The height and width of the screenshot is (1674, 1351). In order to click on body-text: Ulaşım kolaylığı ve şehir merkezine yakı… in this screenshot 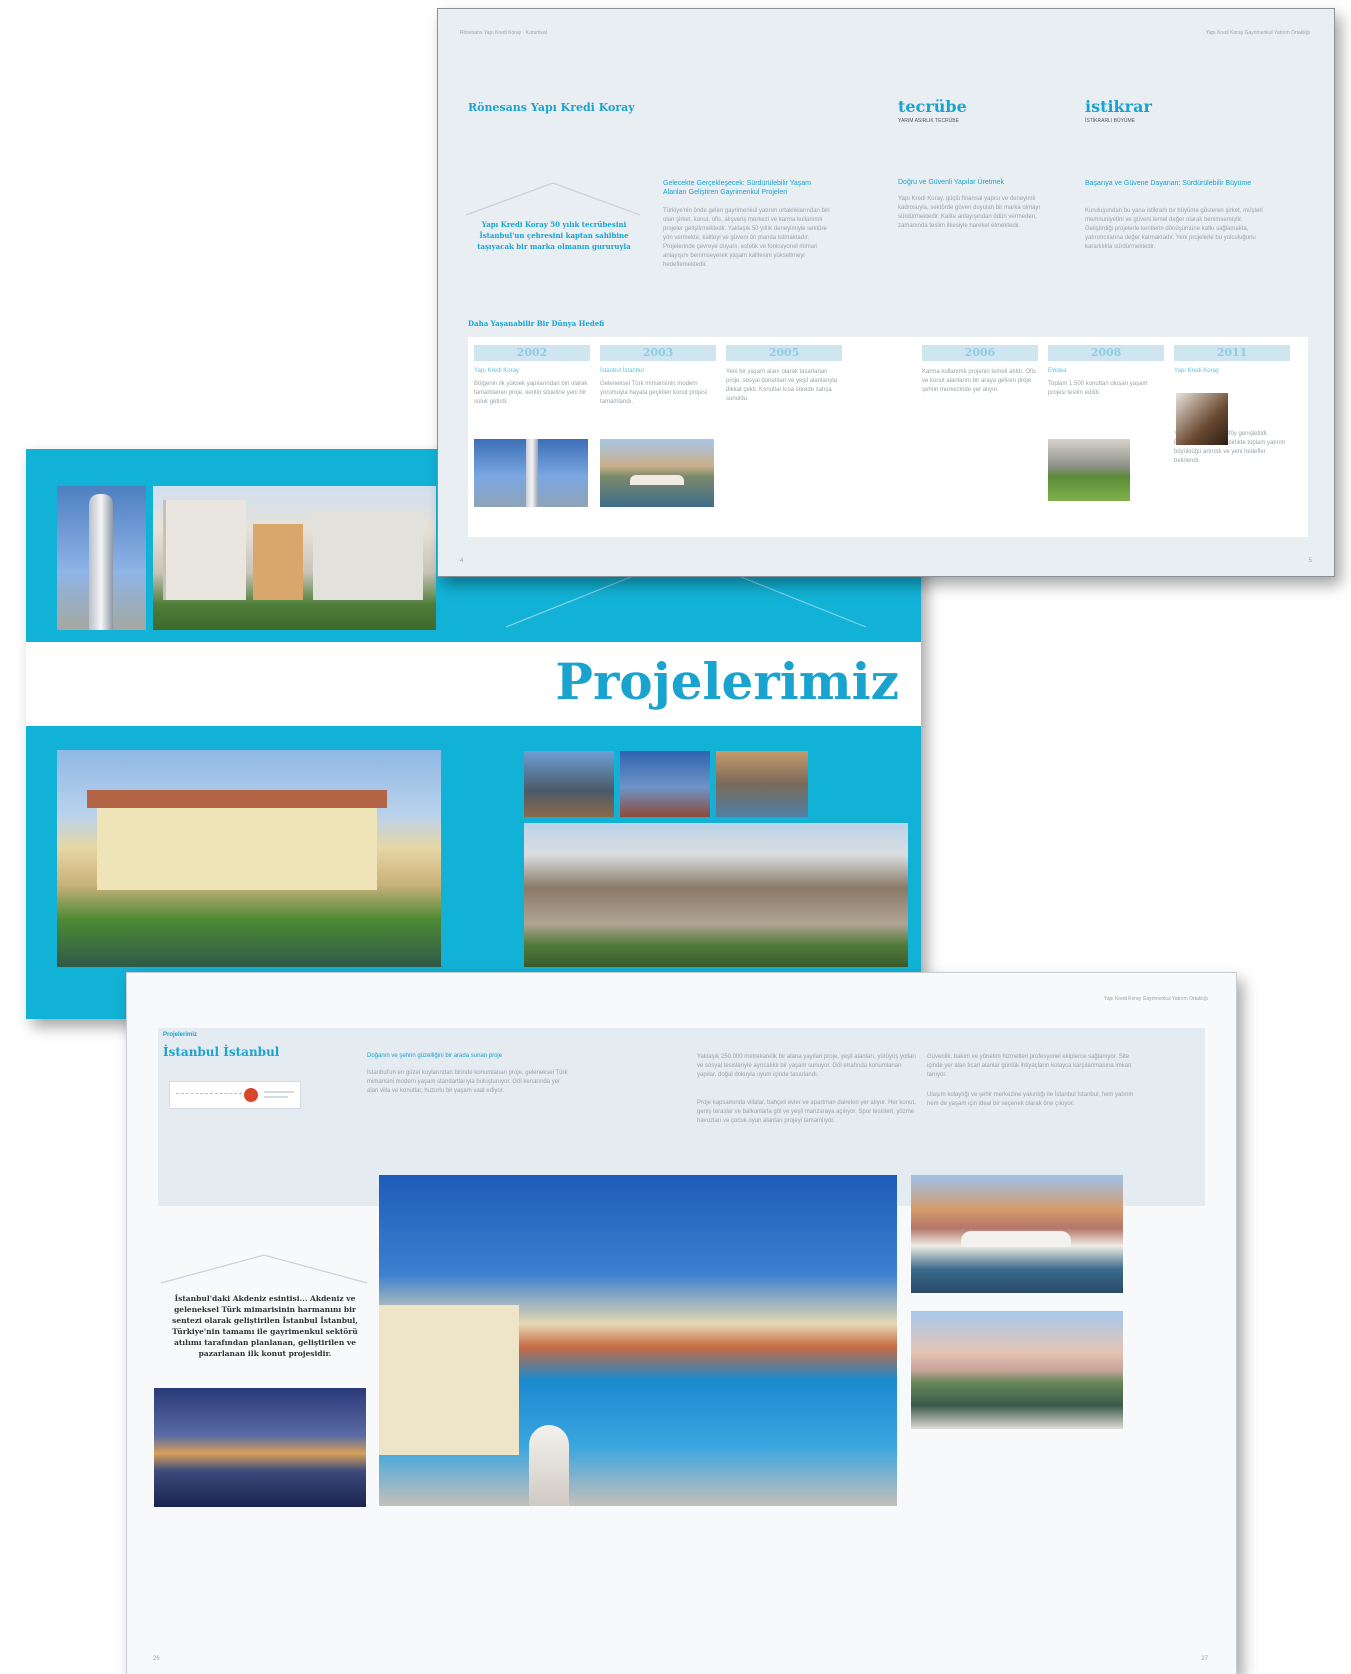, I will do `click(1030, 1099)`.